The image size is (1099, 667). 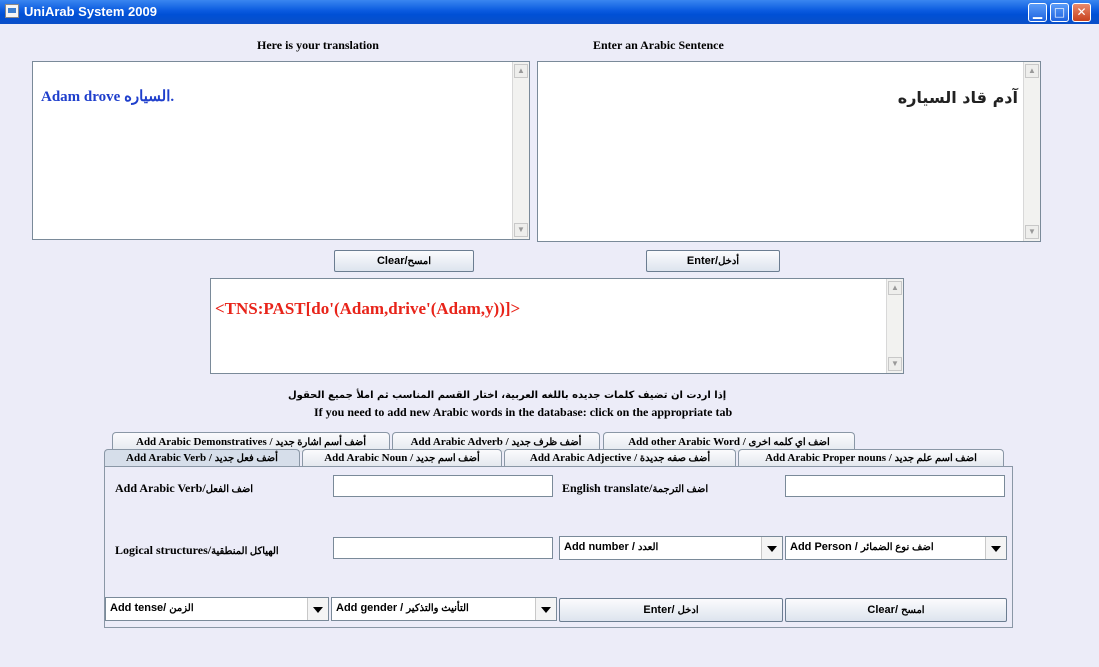 I want to click on translation-text: Adam drove السياره., so click(x=275, y=96).